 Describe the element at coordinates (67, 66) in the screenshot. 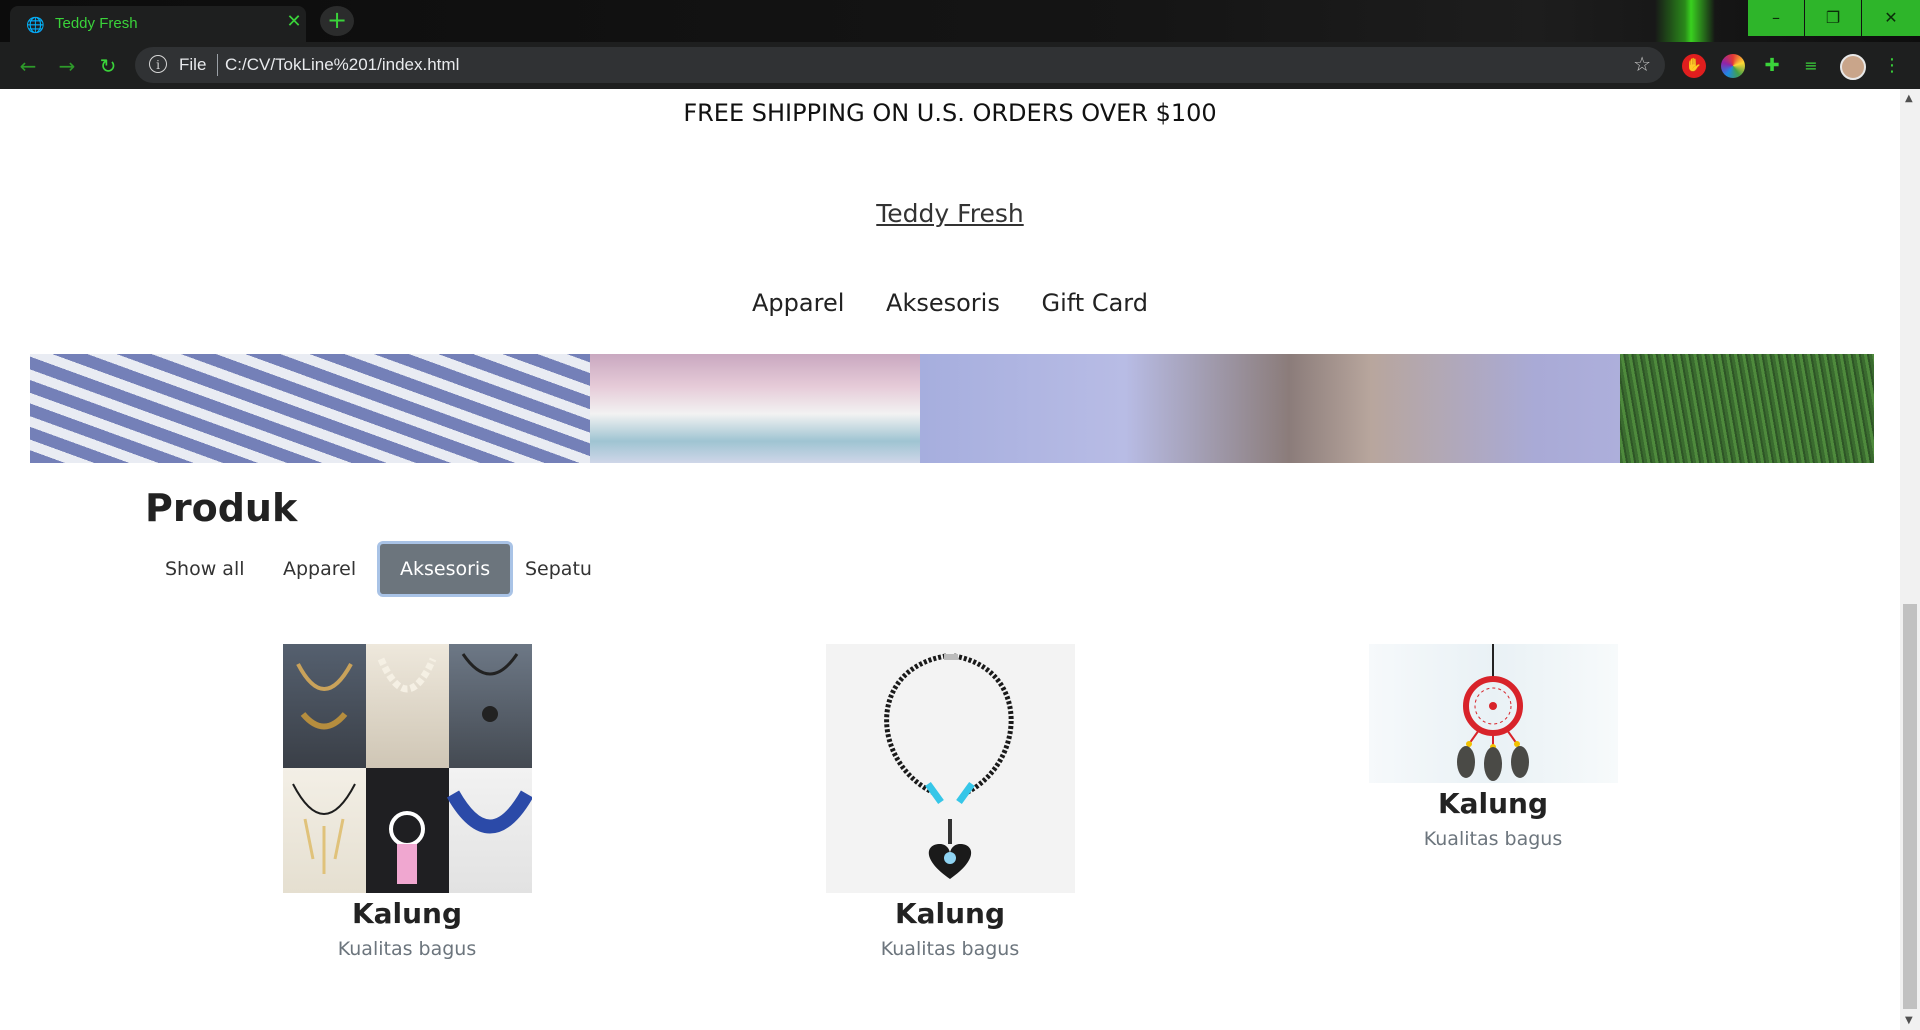

I see `forward-icon: →` at that location.